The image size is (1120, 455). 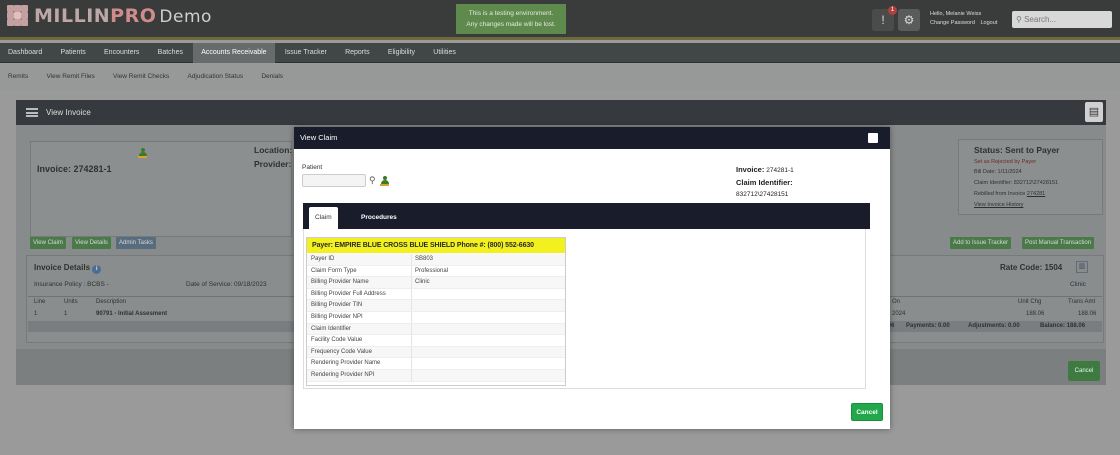 I want to click on info-icon: i, so click(x=97, y=269).